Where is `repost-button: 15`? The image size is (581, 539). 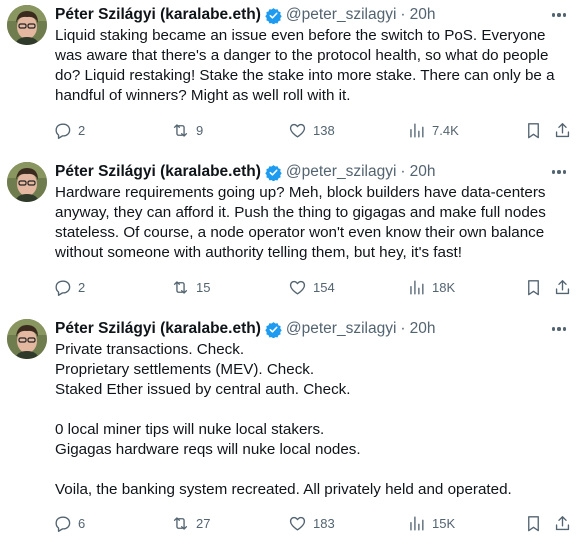
repost-button: 15 is located at coordinates (190, 287).